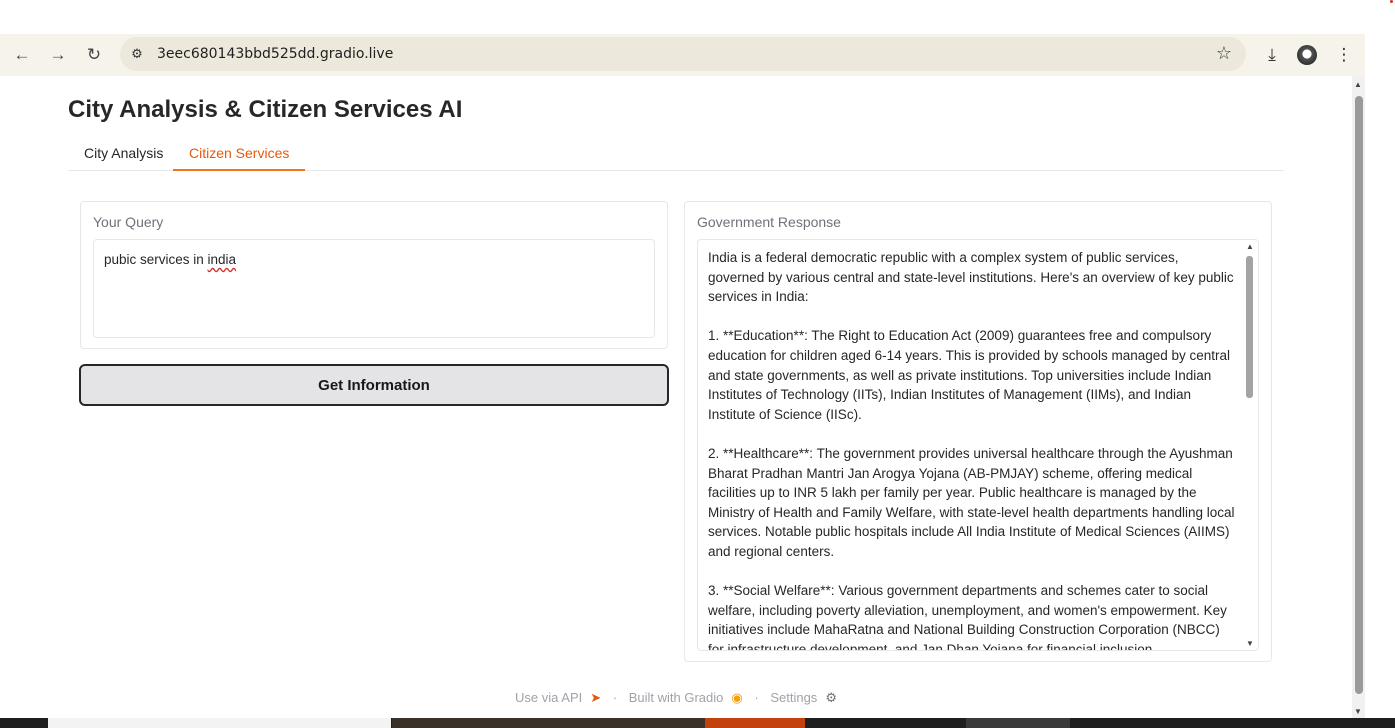 The height and width of the screenshot is (728, 1395). What do you see at coordinates (94, 55) in the screenshot?
I see `reload-icon: ↻` at bounding box center [94, 55].